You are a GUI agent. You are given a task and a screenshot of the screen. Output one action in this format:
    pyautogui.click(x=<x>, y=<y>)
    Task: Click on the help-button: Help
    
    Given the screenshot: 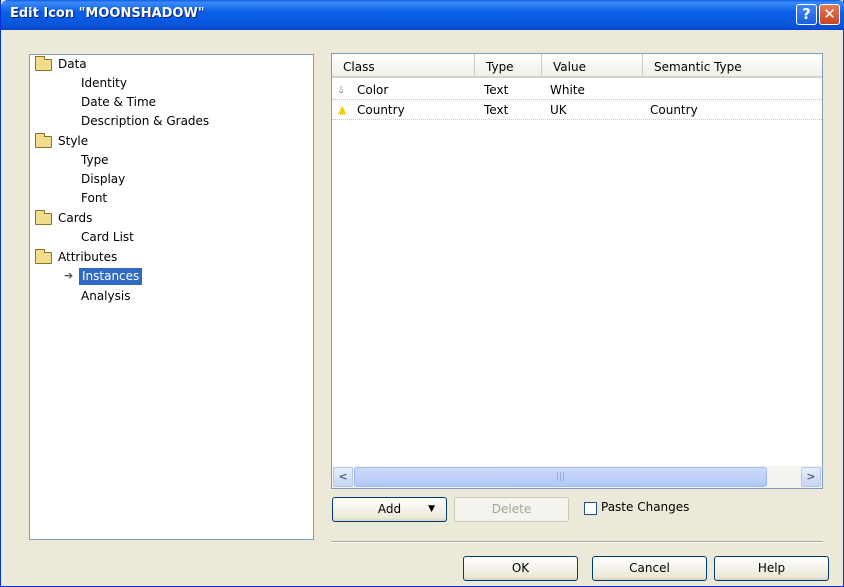 What is the action you would take?
    pyautogui.click(x=771, y=568)
    